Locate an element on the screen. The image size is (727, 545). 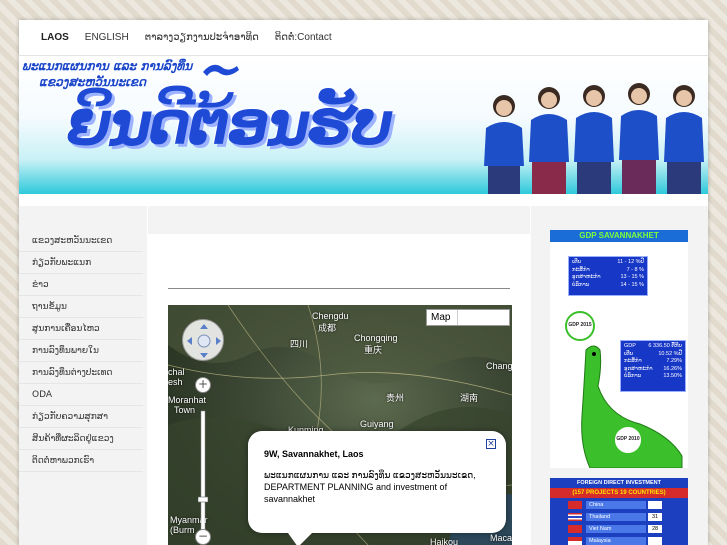
map-label-sichuan: 四川 is located at coordinates (299, 344).